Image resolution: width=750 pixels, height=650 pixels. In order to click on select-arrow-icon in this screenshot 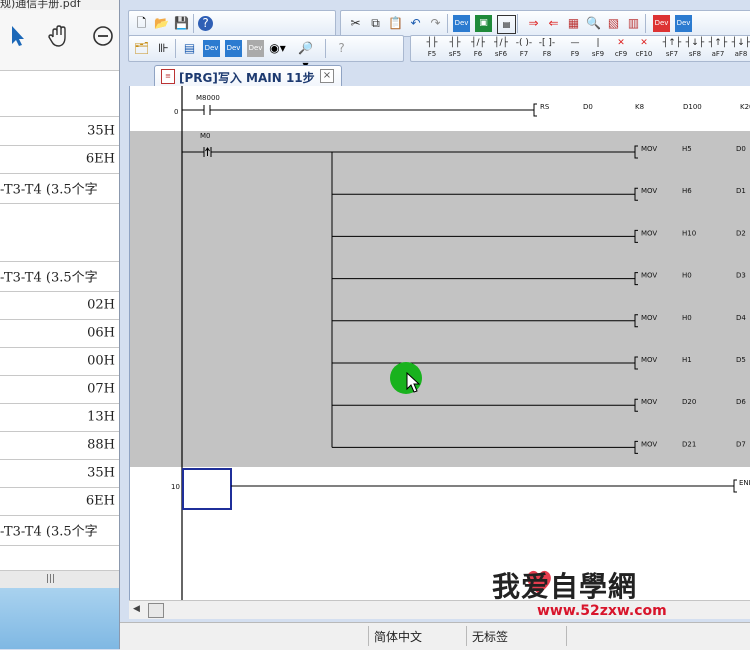, I will do `click(17, 36)`.